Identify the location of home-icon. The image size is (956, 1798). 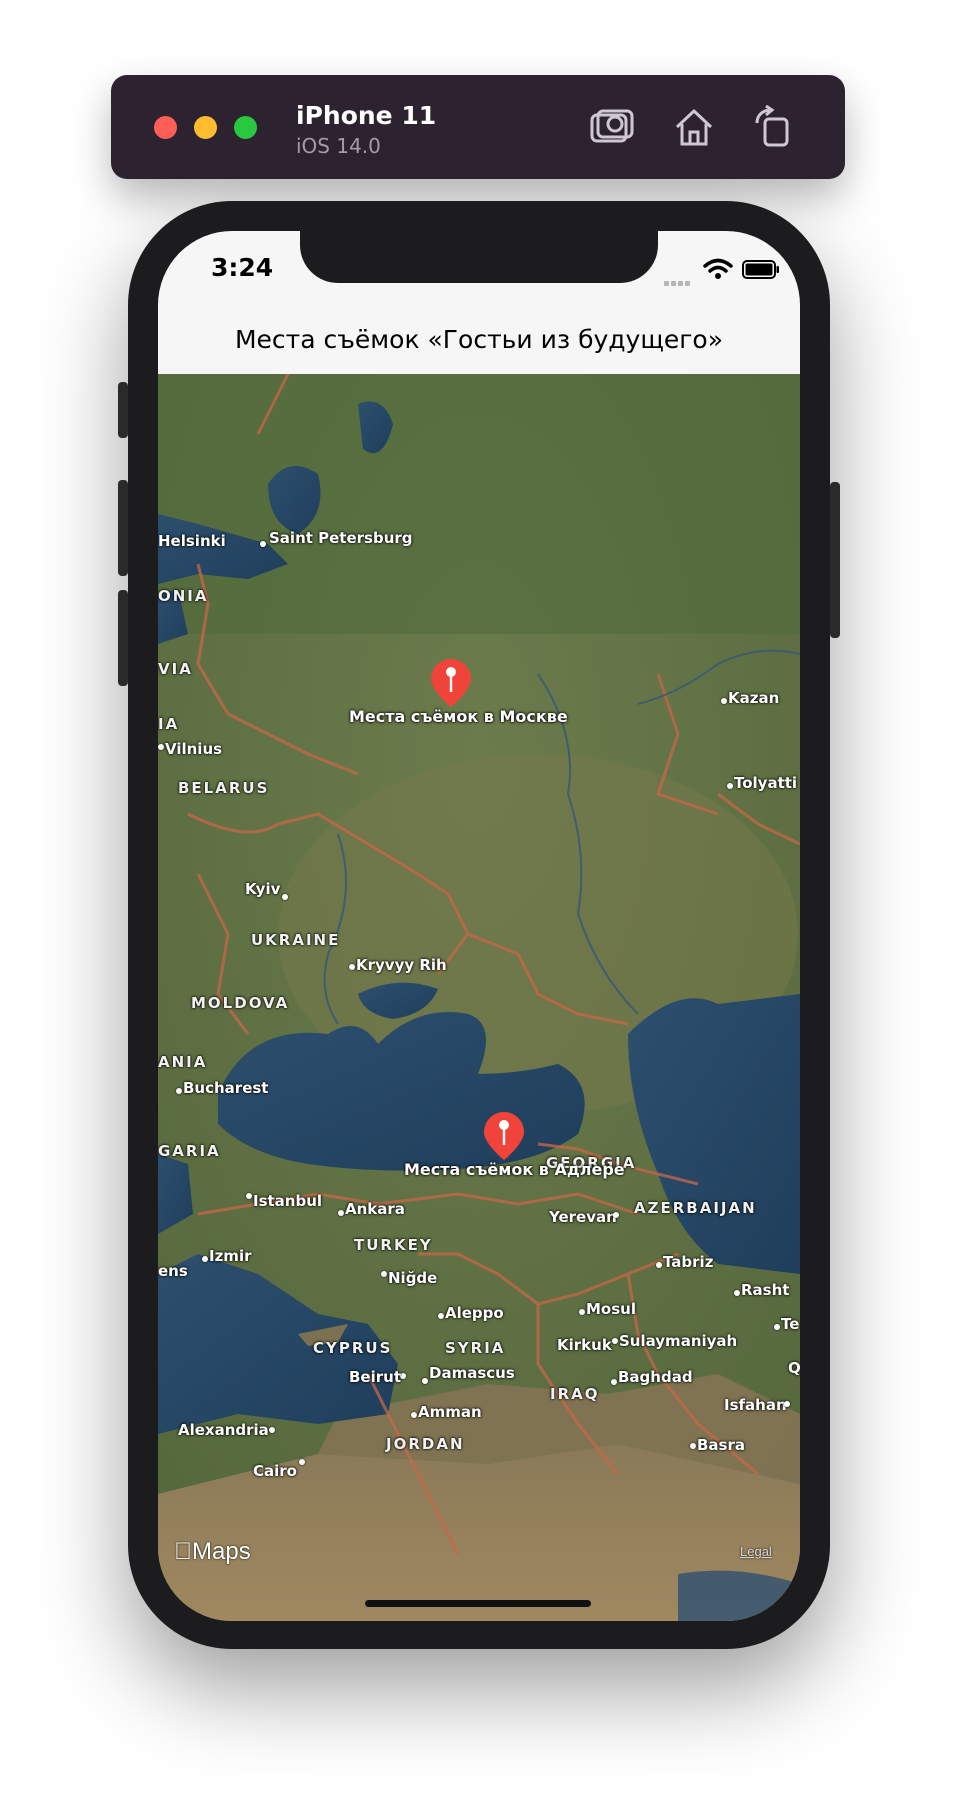
(694, 127).